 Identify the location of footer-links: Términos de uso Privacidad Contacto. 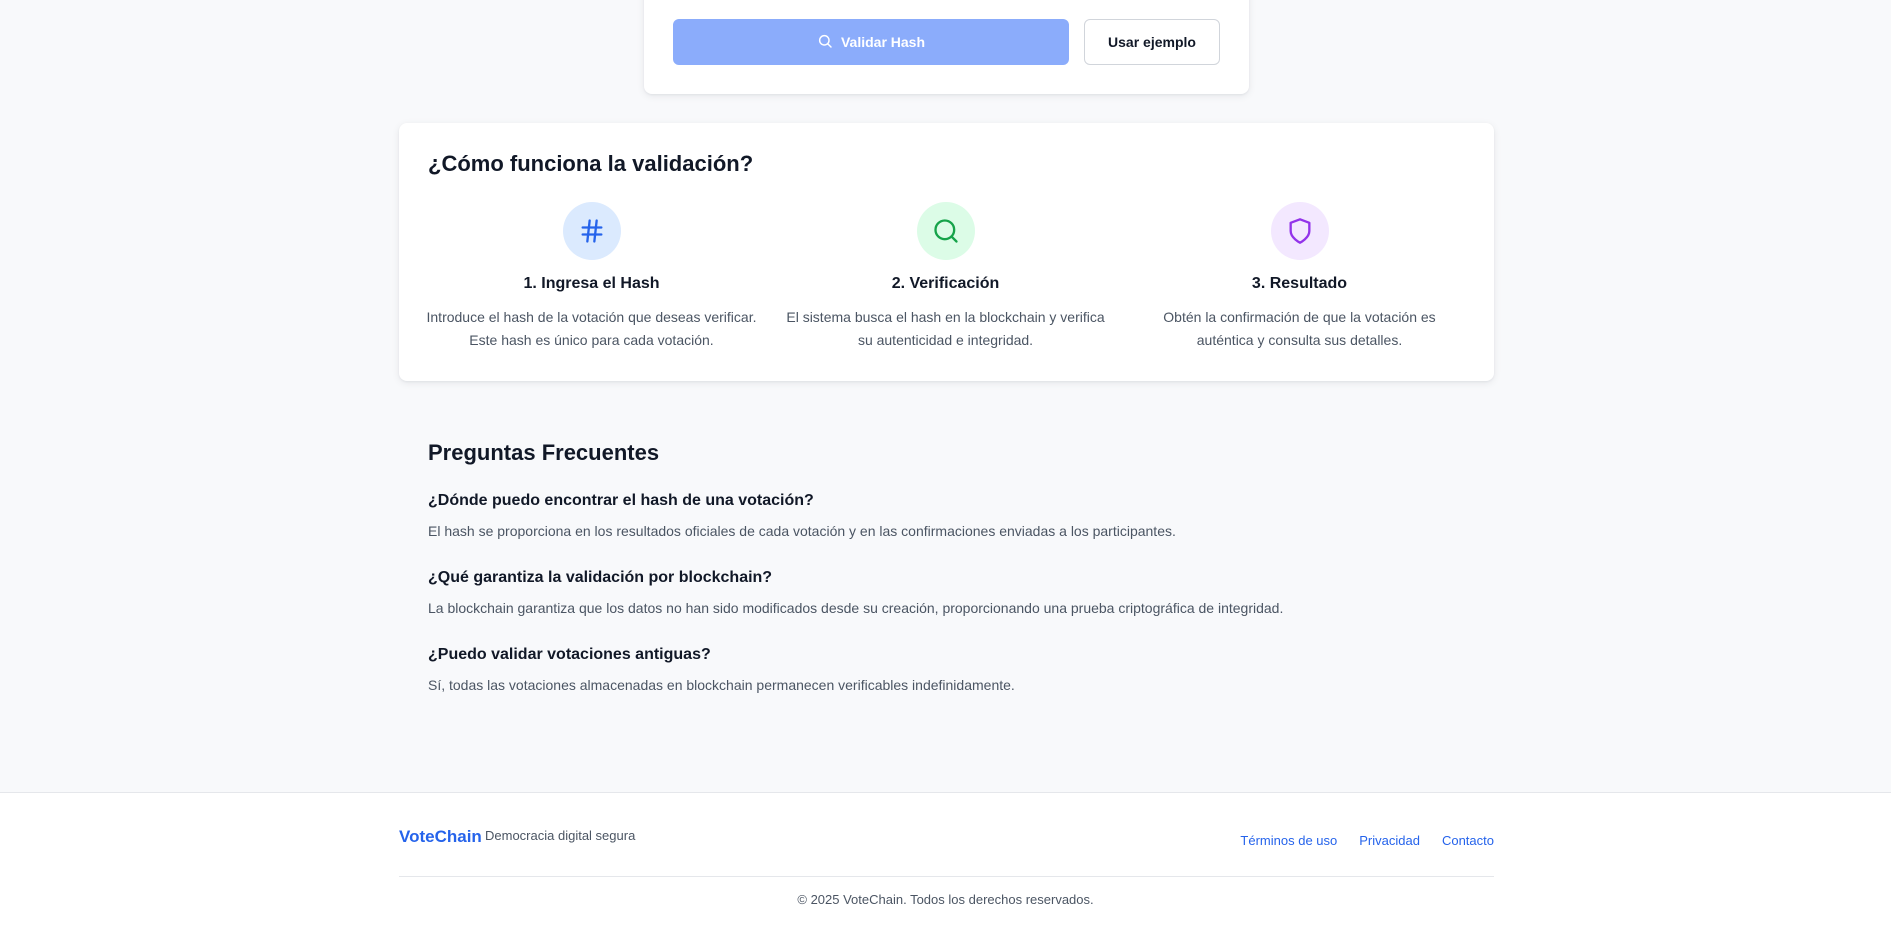
(1367, 840).